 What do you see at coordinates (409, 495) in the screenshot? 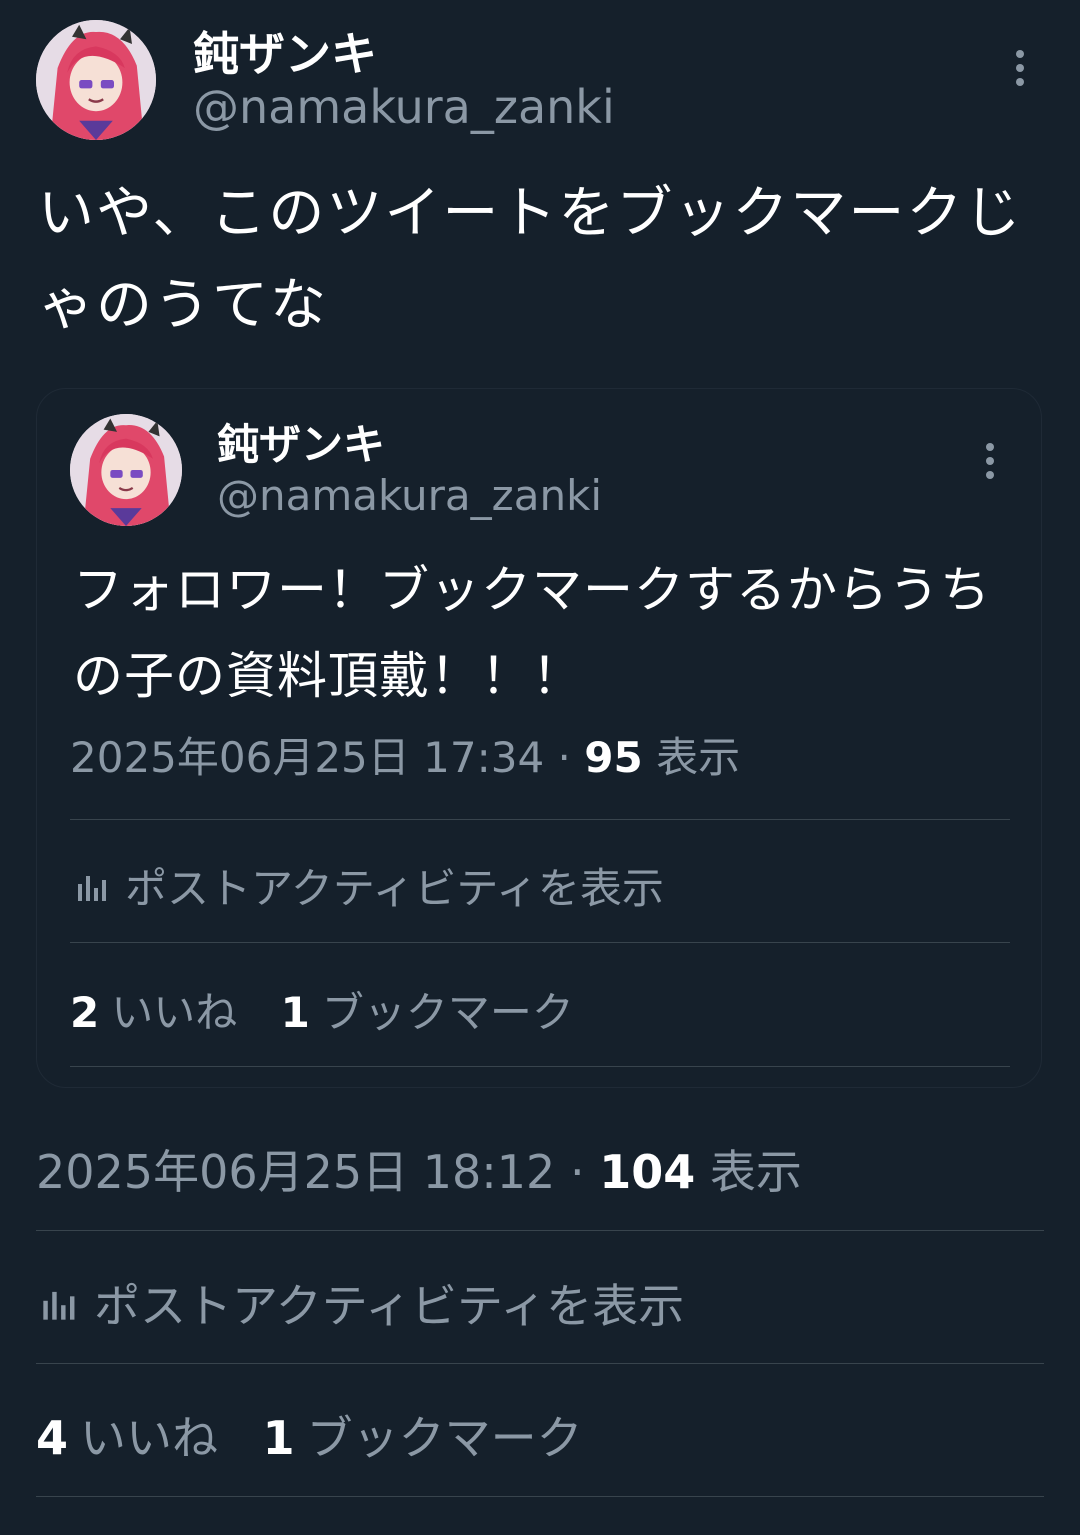
I see `quoted-author-handle: @namakura_zanki` at bounding box center [409, 495].